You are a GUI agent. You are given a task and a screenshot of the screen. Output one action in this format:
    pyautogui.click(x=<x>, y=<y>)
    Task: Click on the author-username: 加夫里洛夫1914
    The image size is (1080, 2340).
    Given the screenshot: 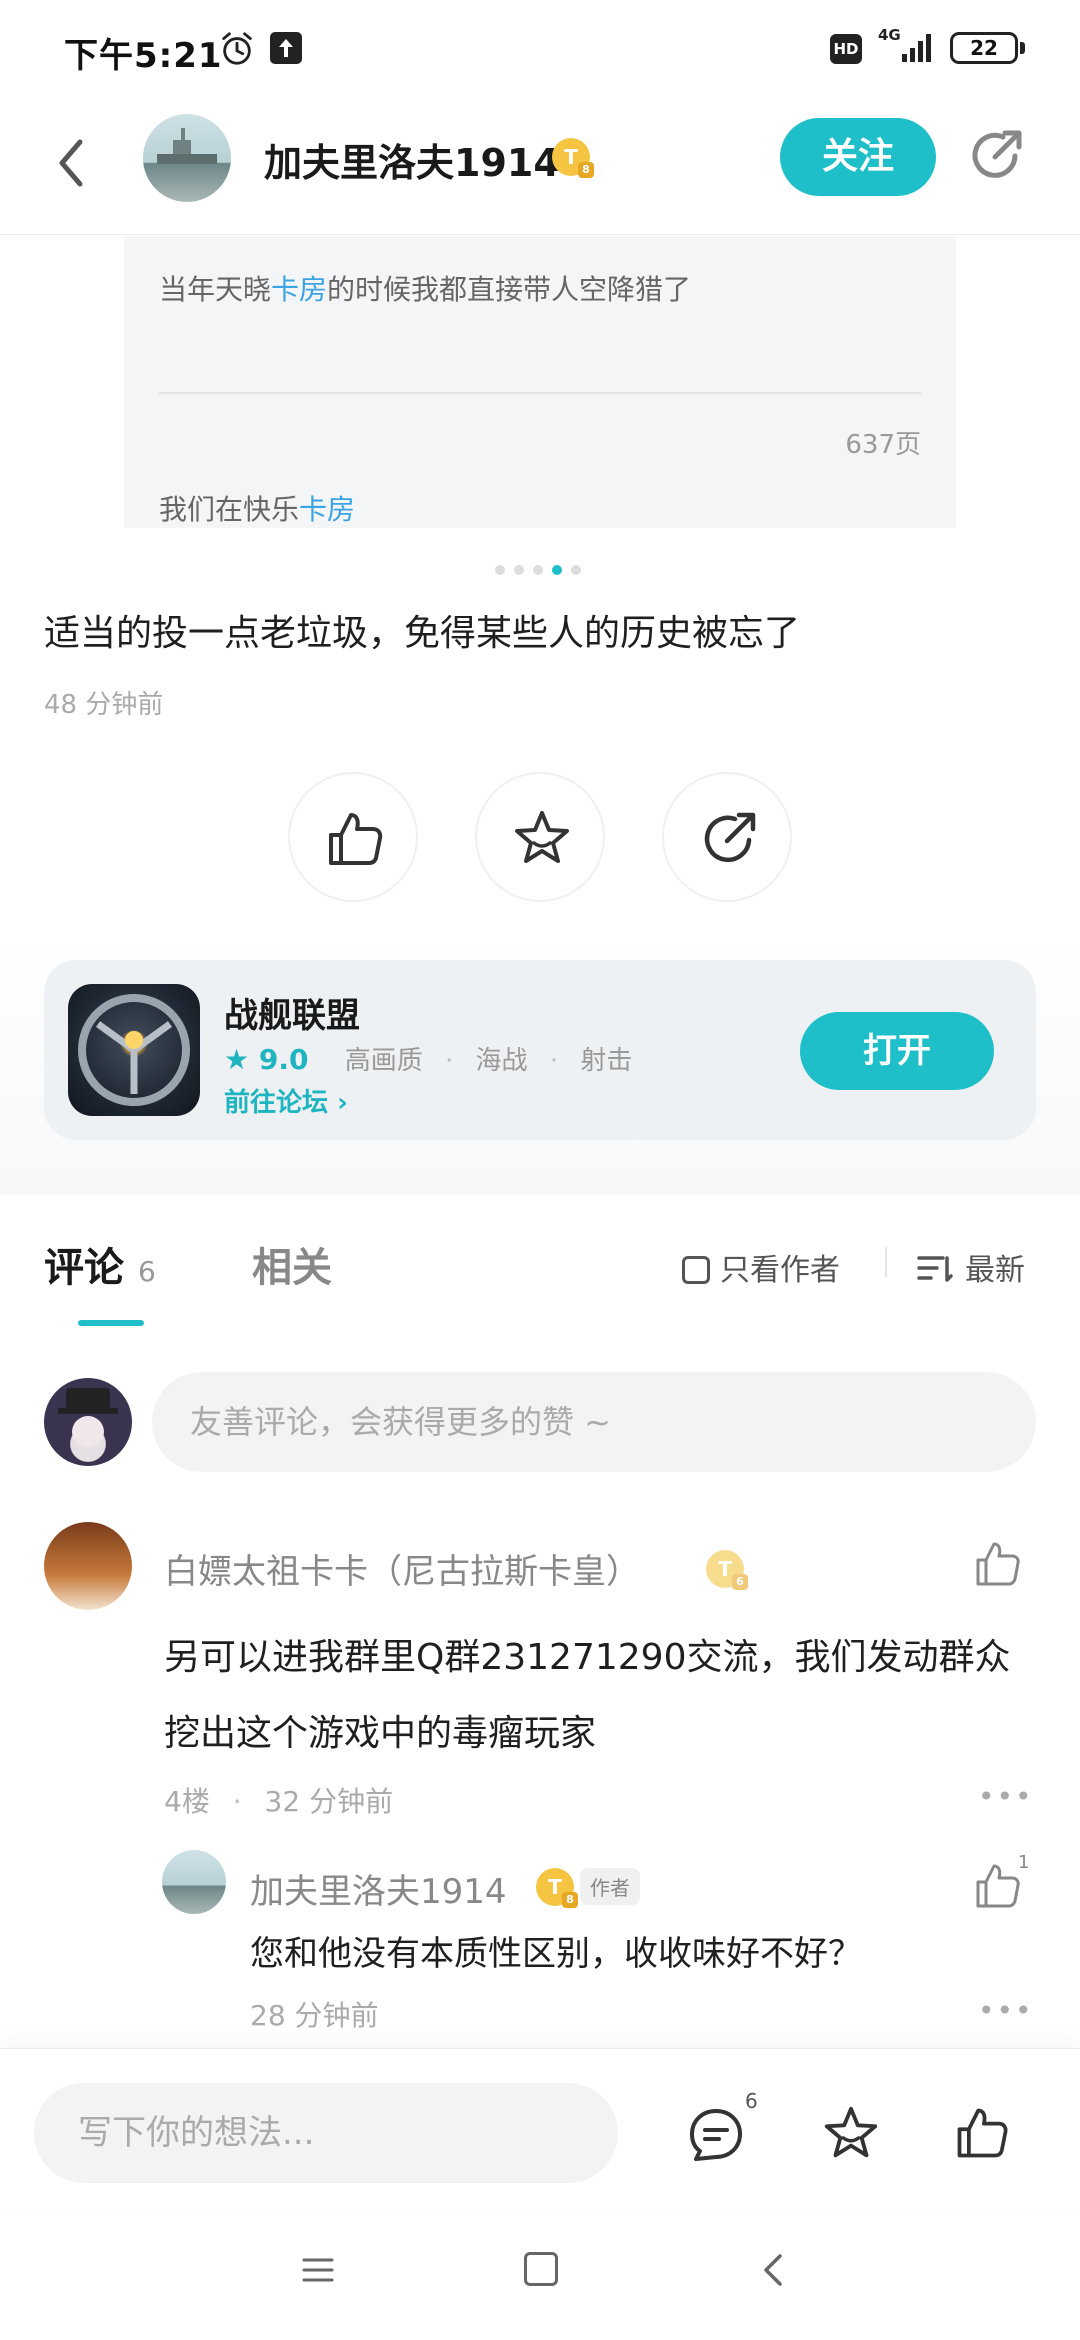 What is the action you would take?
    pyautogui.click(x=412, y=159)
    